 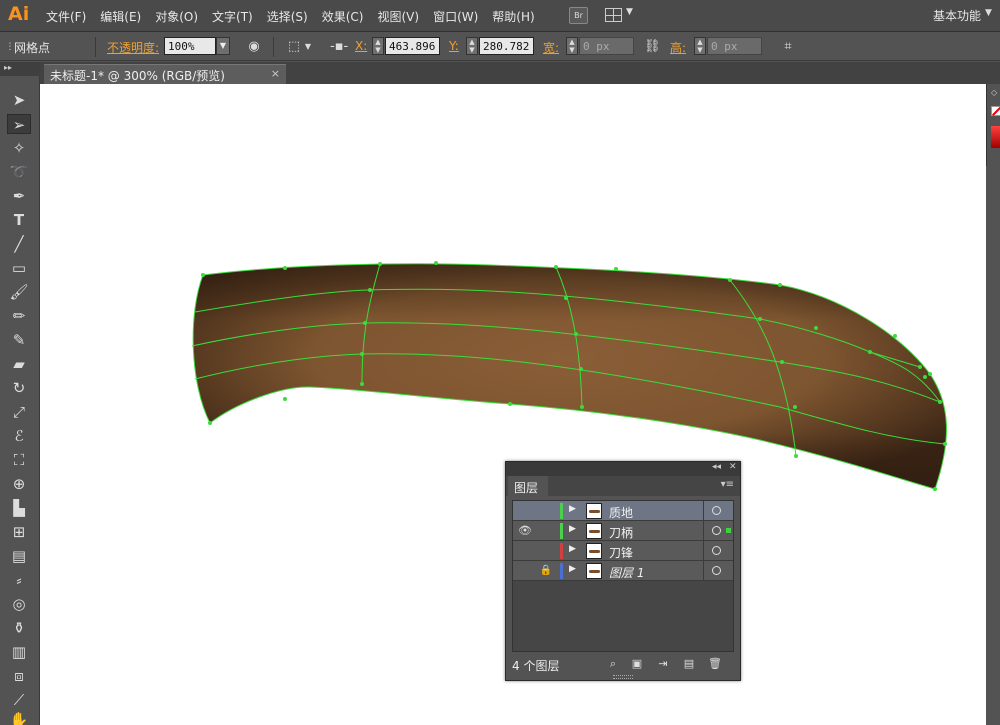 I want to click on new-layer-icon: ▤, so click(x=689, y=664).